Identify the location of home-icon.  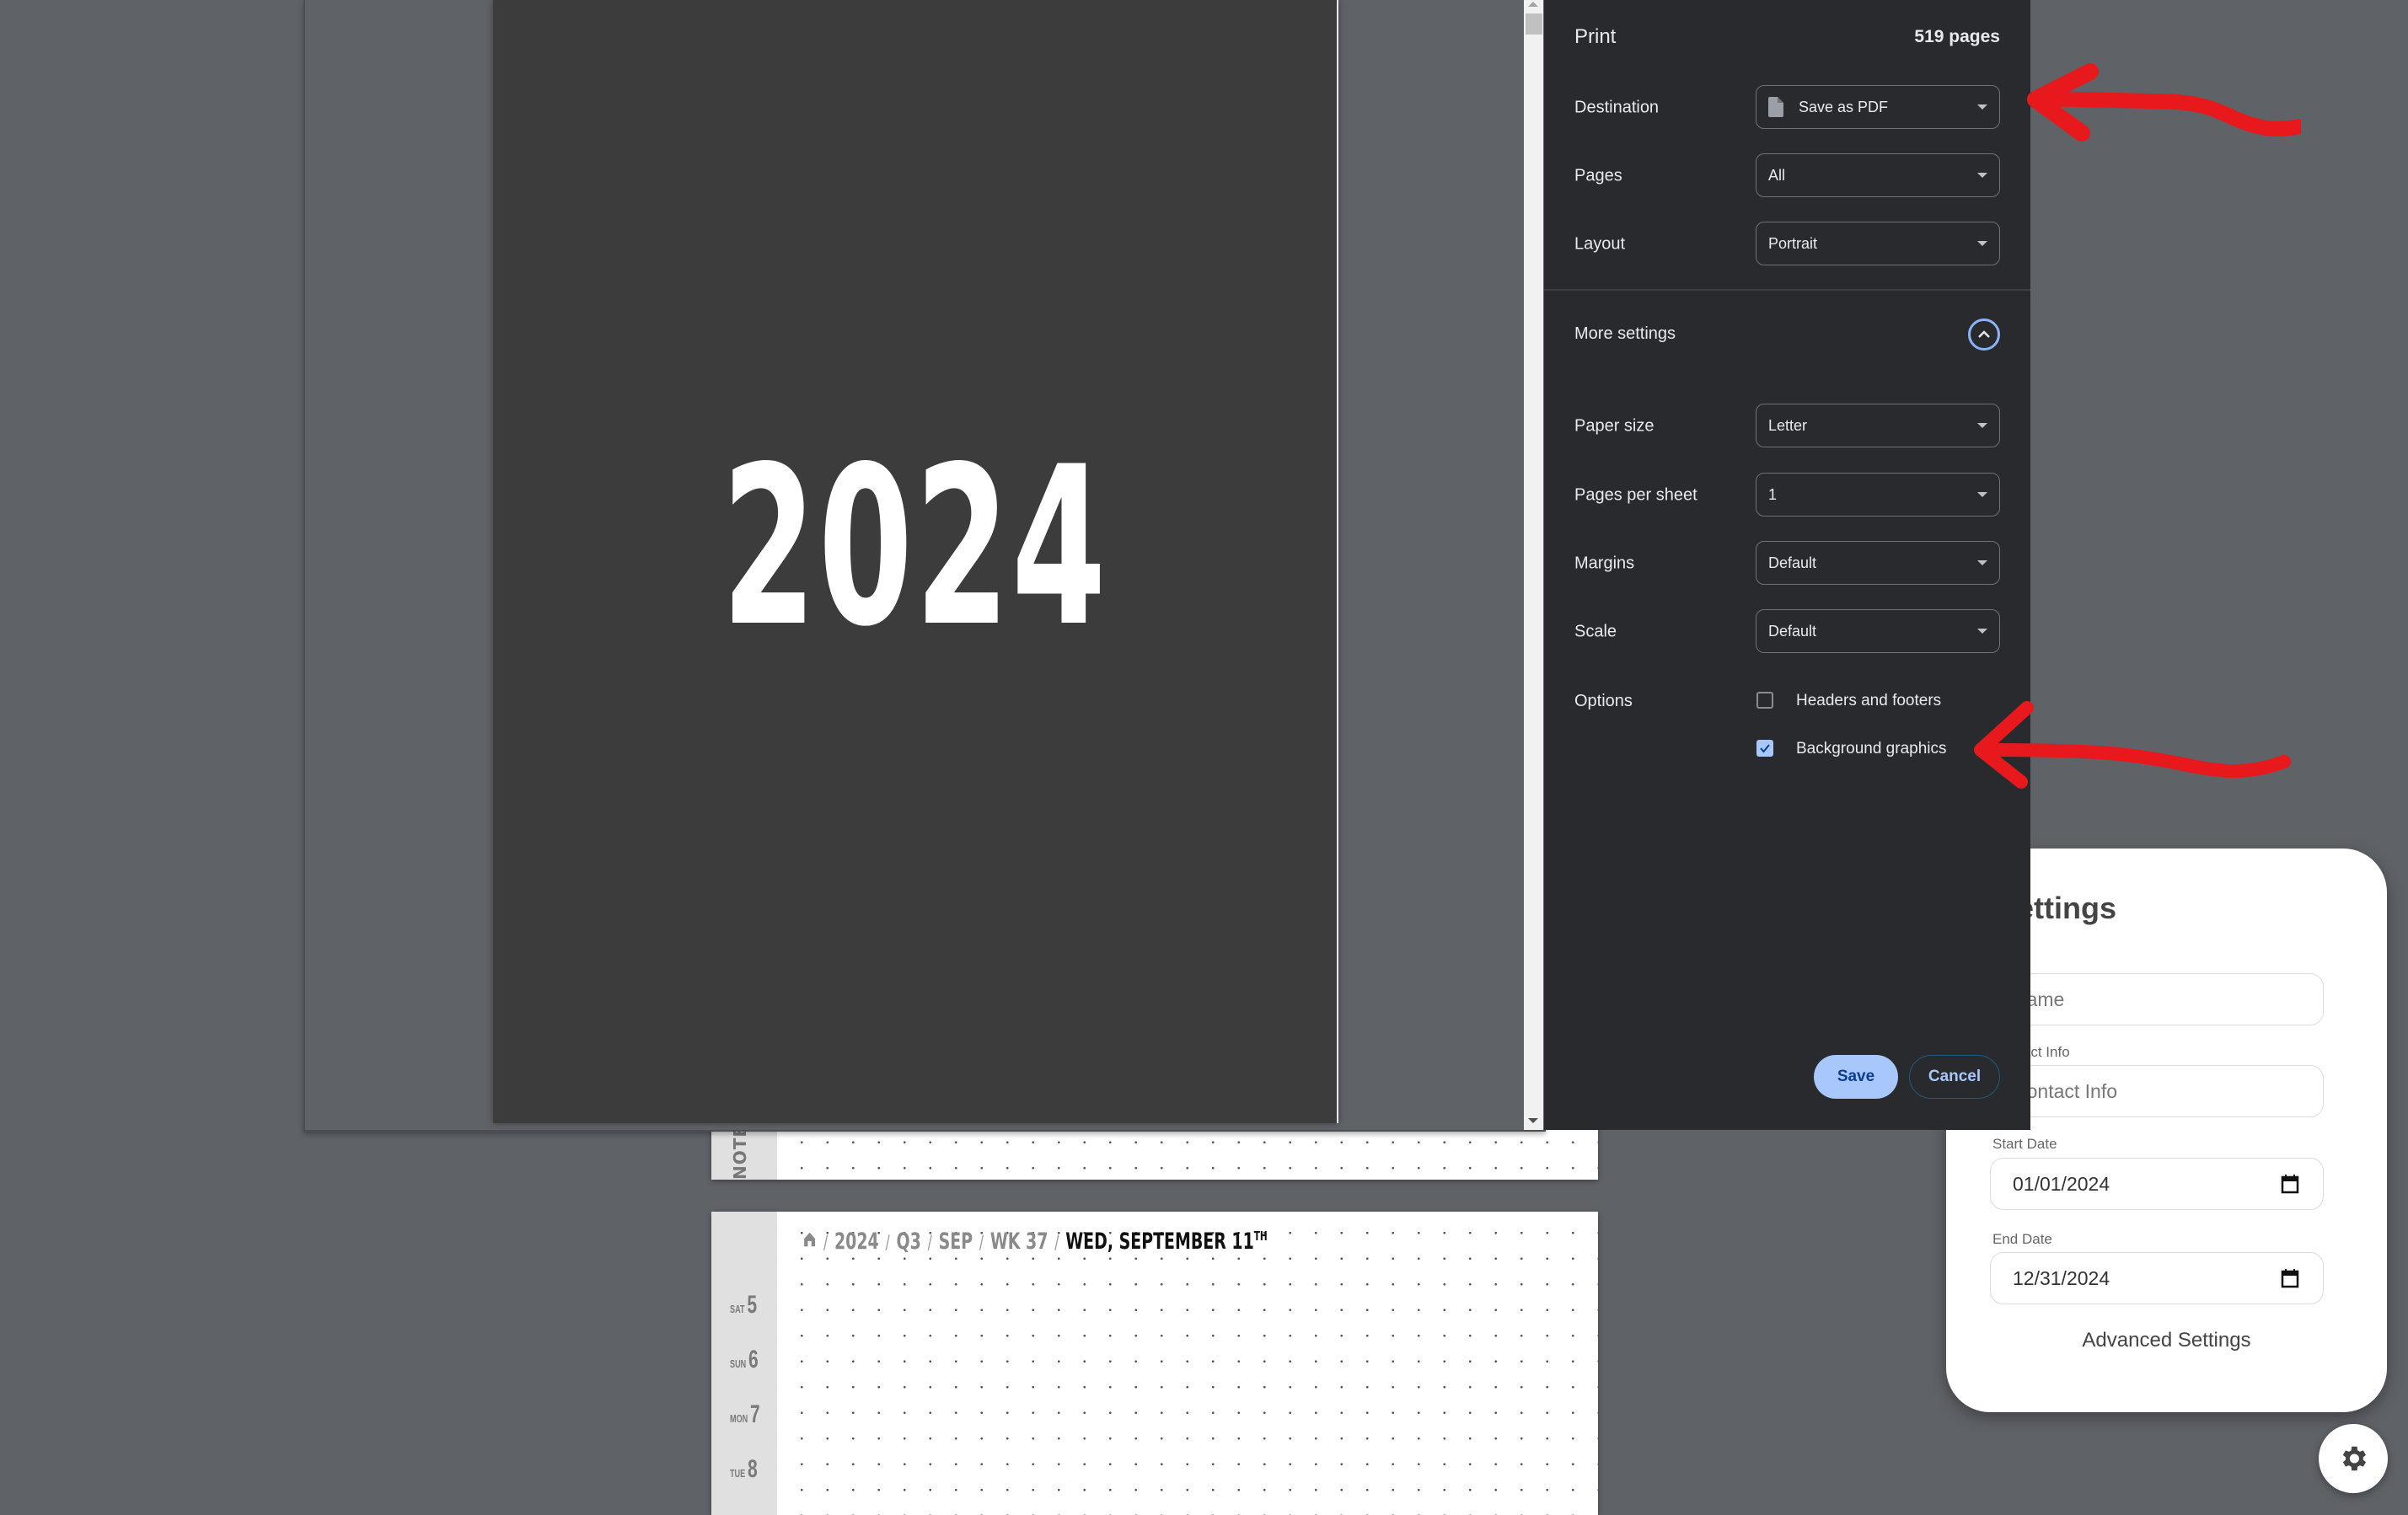
(809, 1239).